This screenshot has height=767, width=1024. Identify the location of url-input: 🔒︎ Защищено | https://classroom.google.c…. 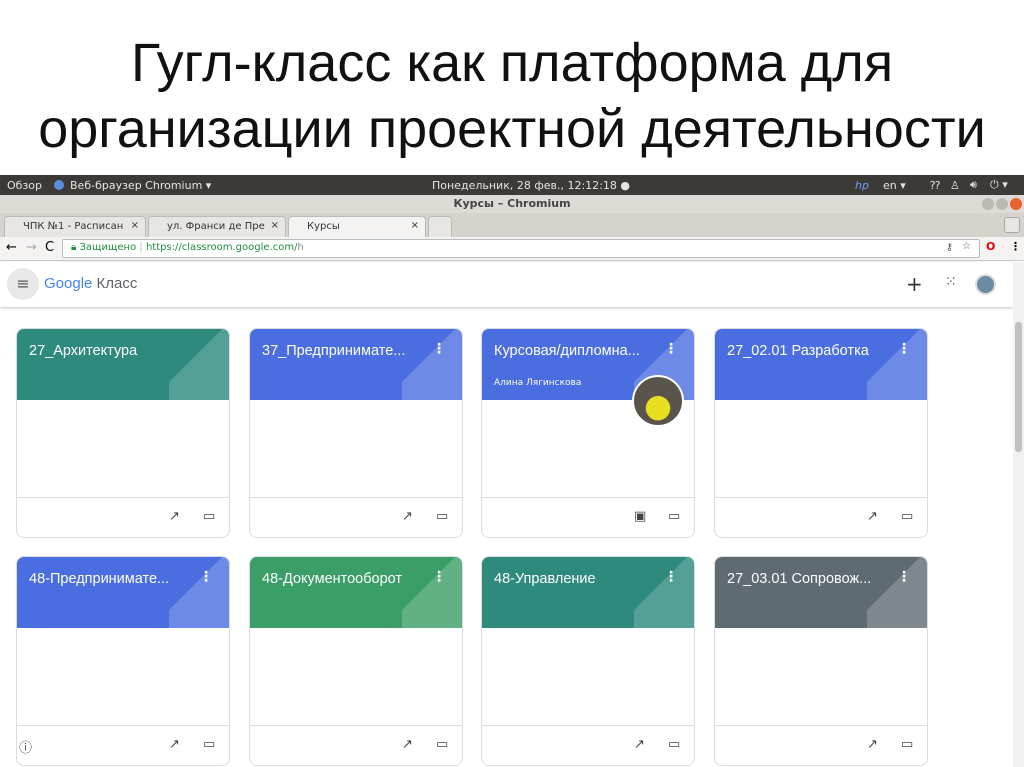
(521, 248).